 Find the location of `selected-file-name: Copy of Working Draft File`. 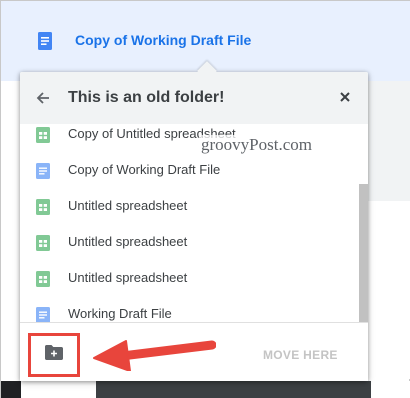

selected-file-name: Copy of Working Draft File is located at coordinates (163, 40).